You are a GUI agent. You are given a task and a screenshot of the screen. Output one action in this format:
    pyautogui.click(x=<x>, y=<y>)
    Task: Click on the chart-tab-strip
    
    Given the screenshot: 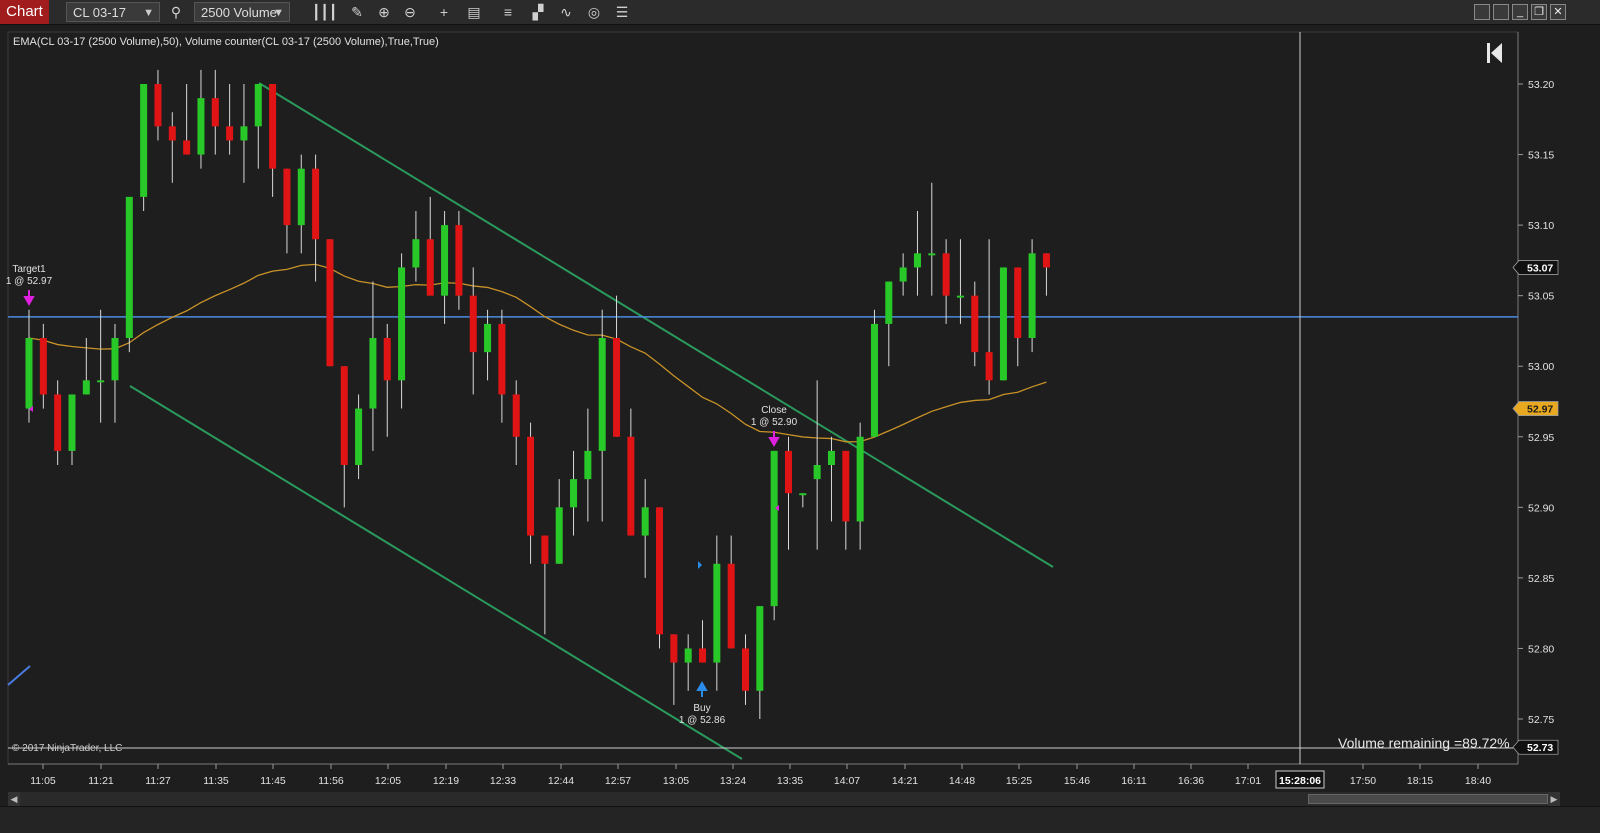 What is the action you would take?
    pyautogui.click(x=800, y=819)
    